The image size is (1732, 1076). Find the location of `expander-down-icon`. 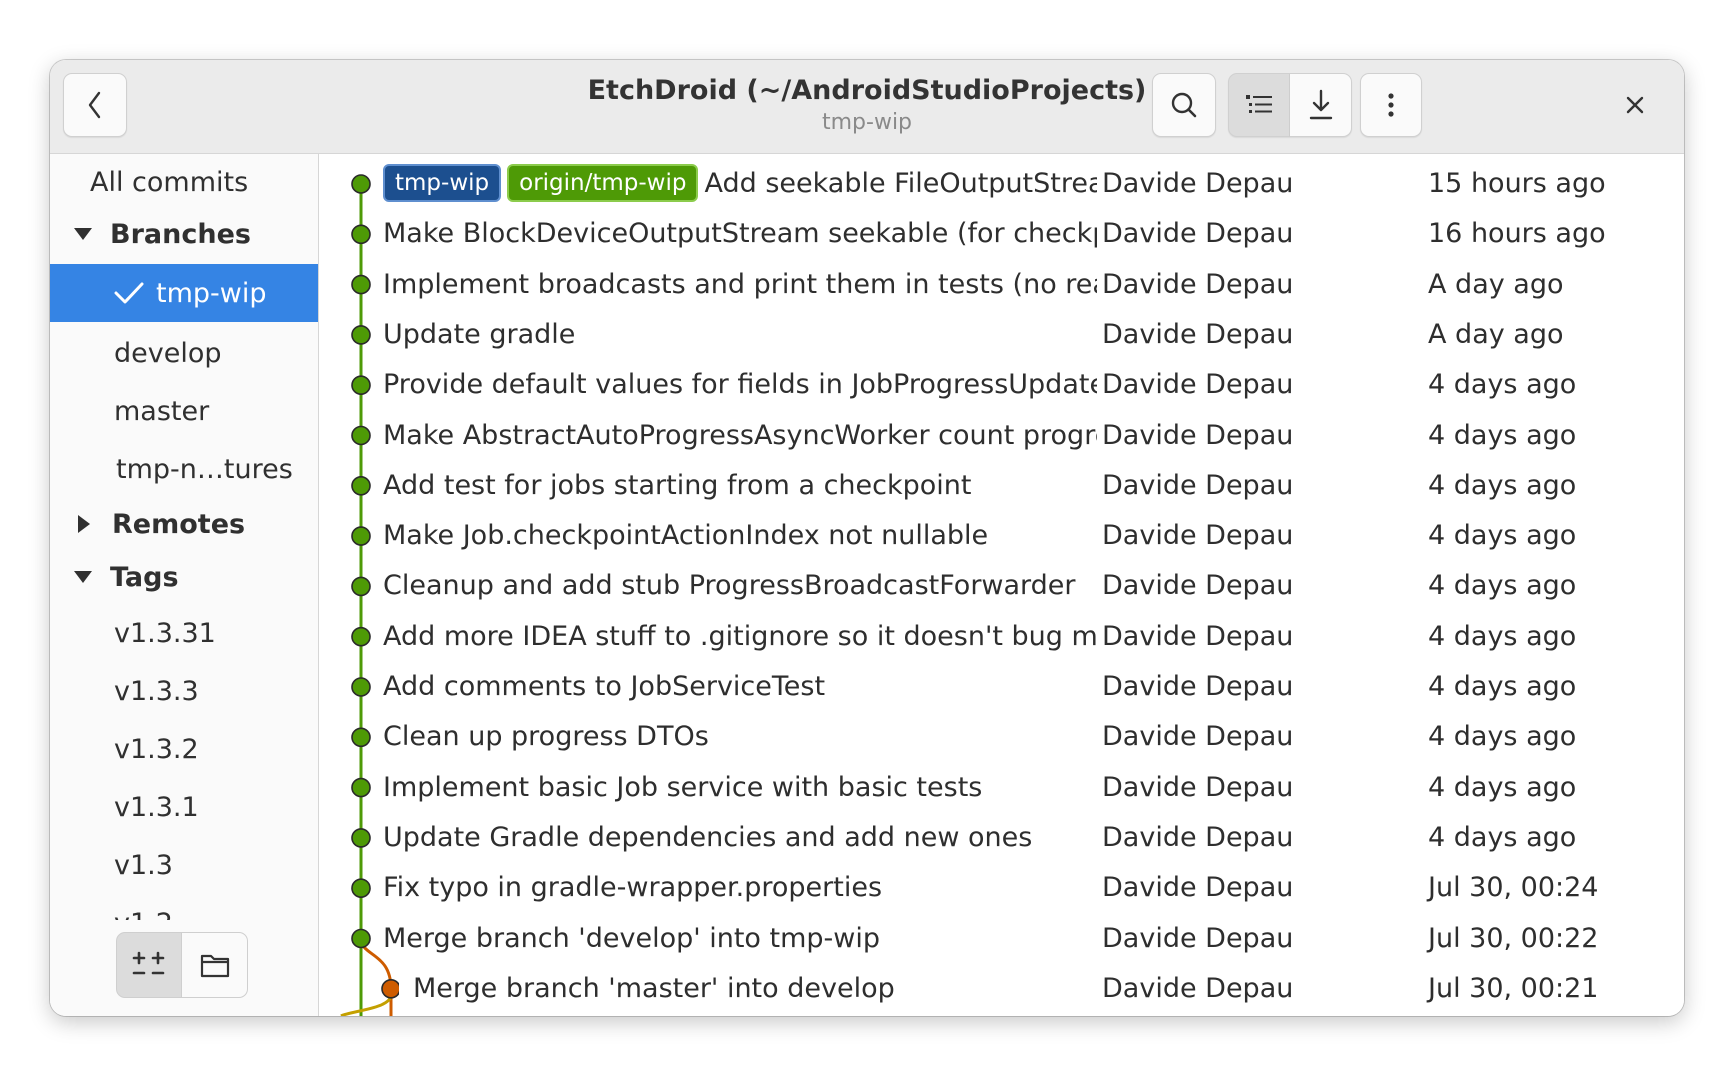

expander-down-icon is located at coordinates (83, 577).